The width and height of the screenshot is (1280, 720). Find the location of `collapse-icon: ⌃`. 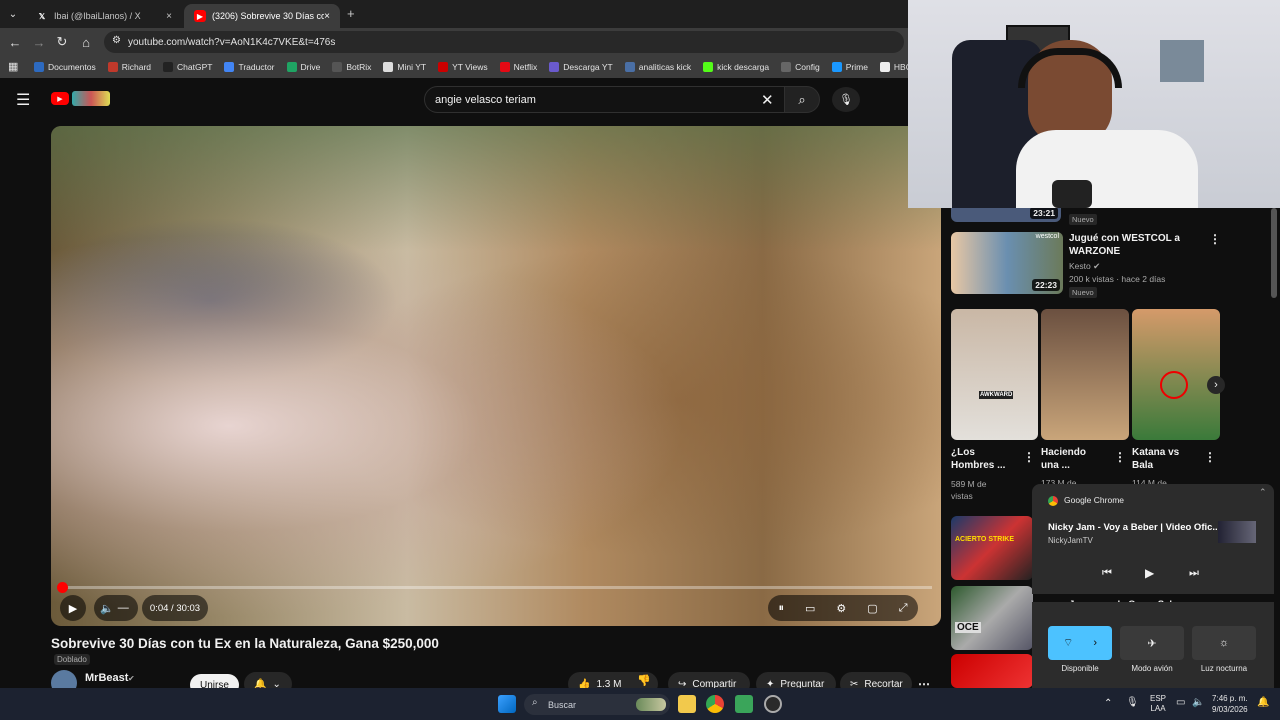

collapse-icon: ⌃ is located at coordinates (1263, 492).